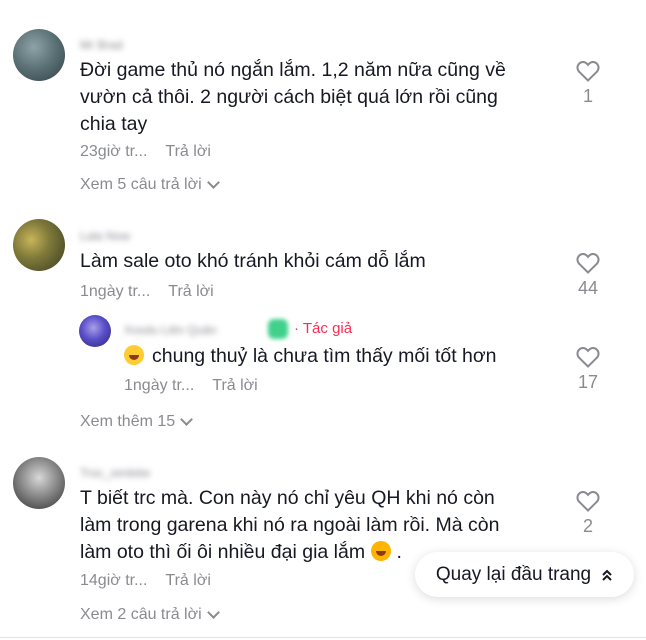 The width and height of the screenshot is (646, 640). What do you see at coordinates (588, 382) in the screenshot?
I see `like-count: 17` at bounding box center [588, 382].